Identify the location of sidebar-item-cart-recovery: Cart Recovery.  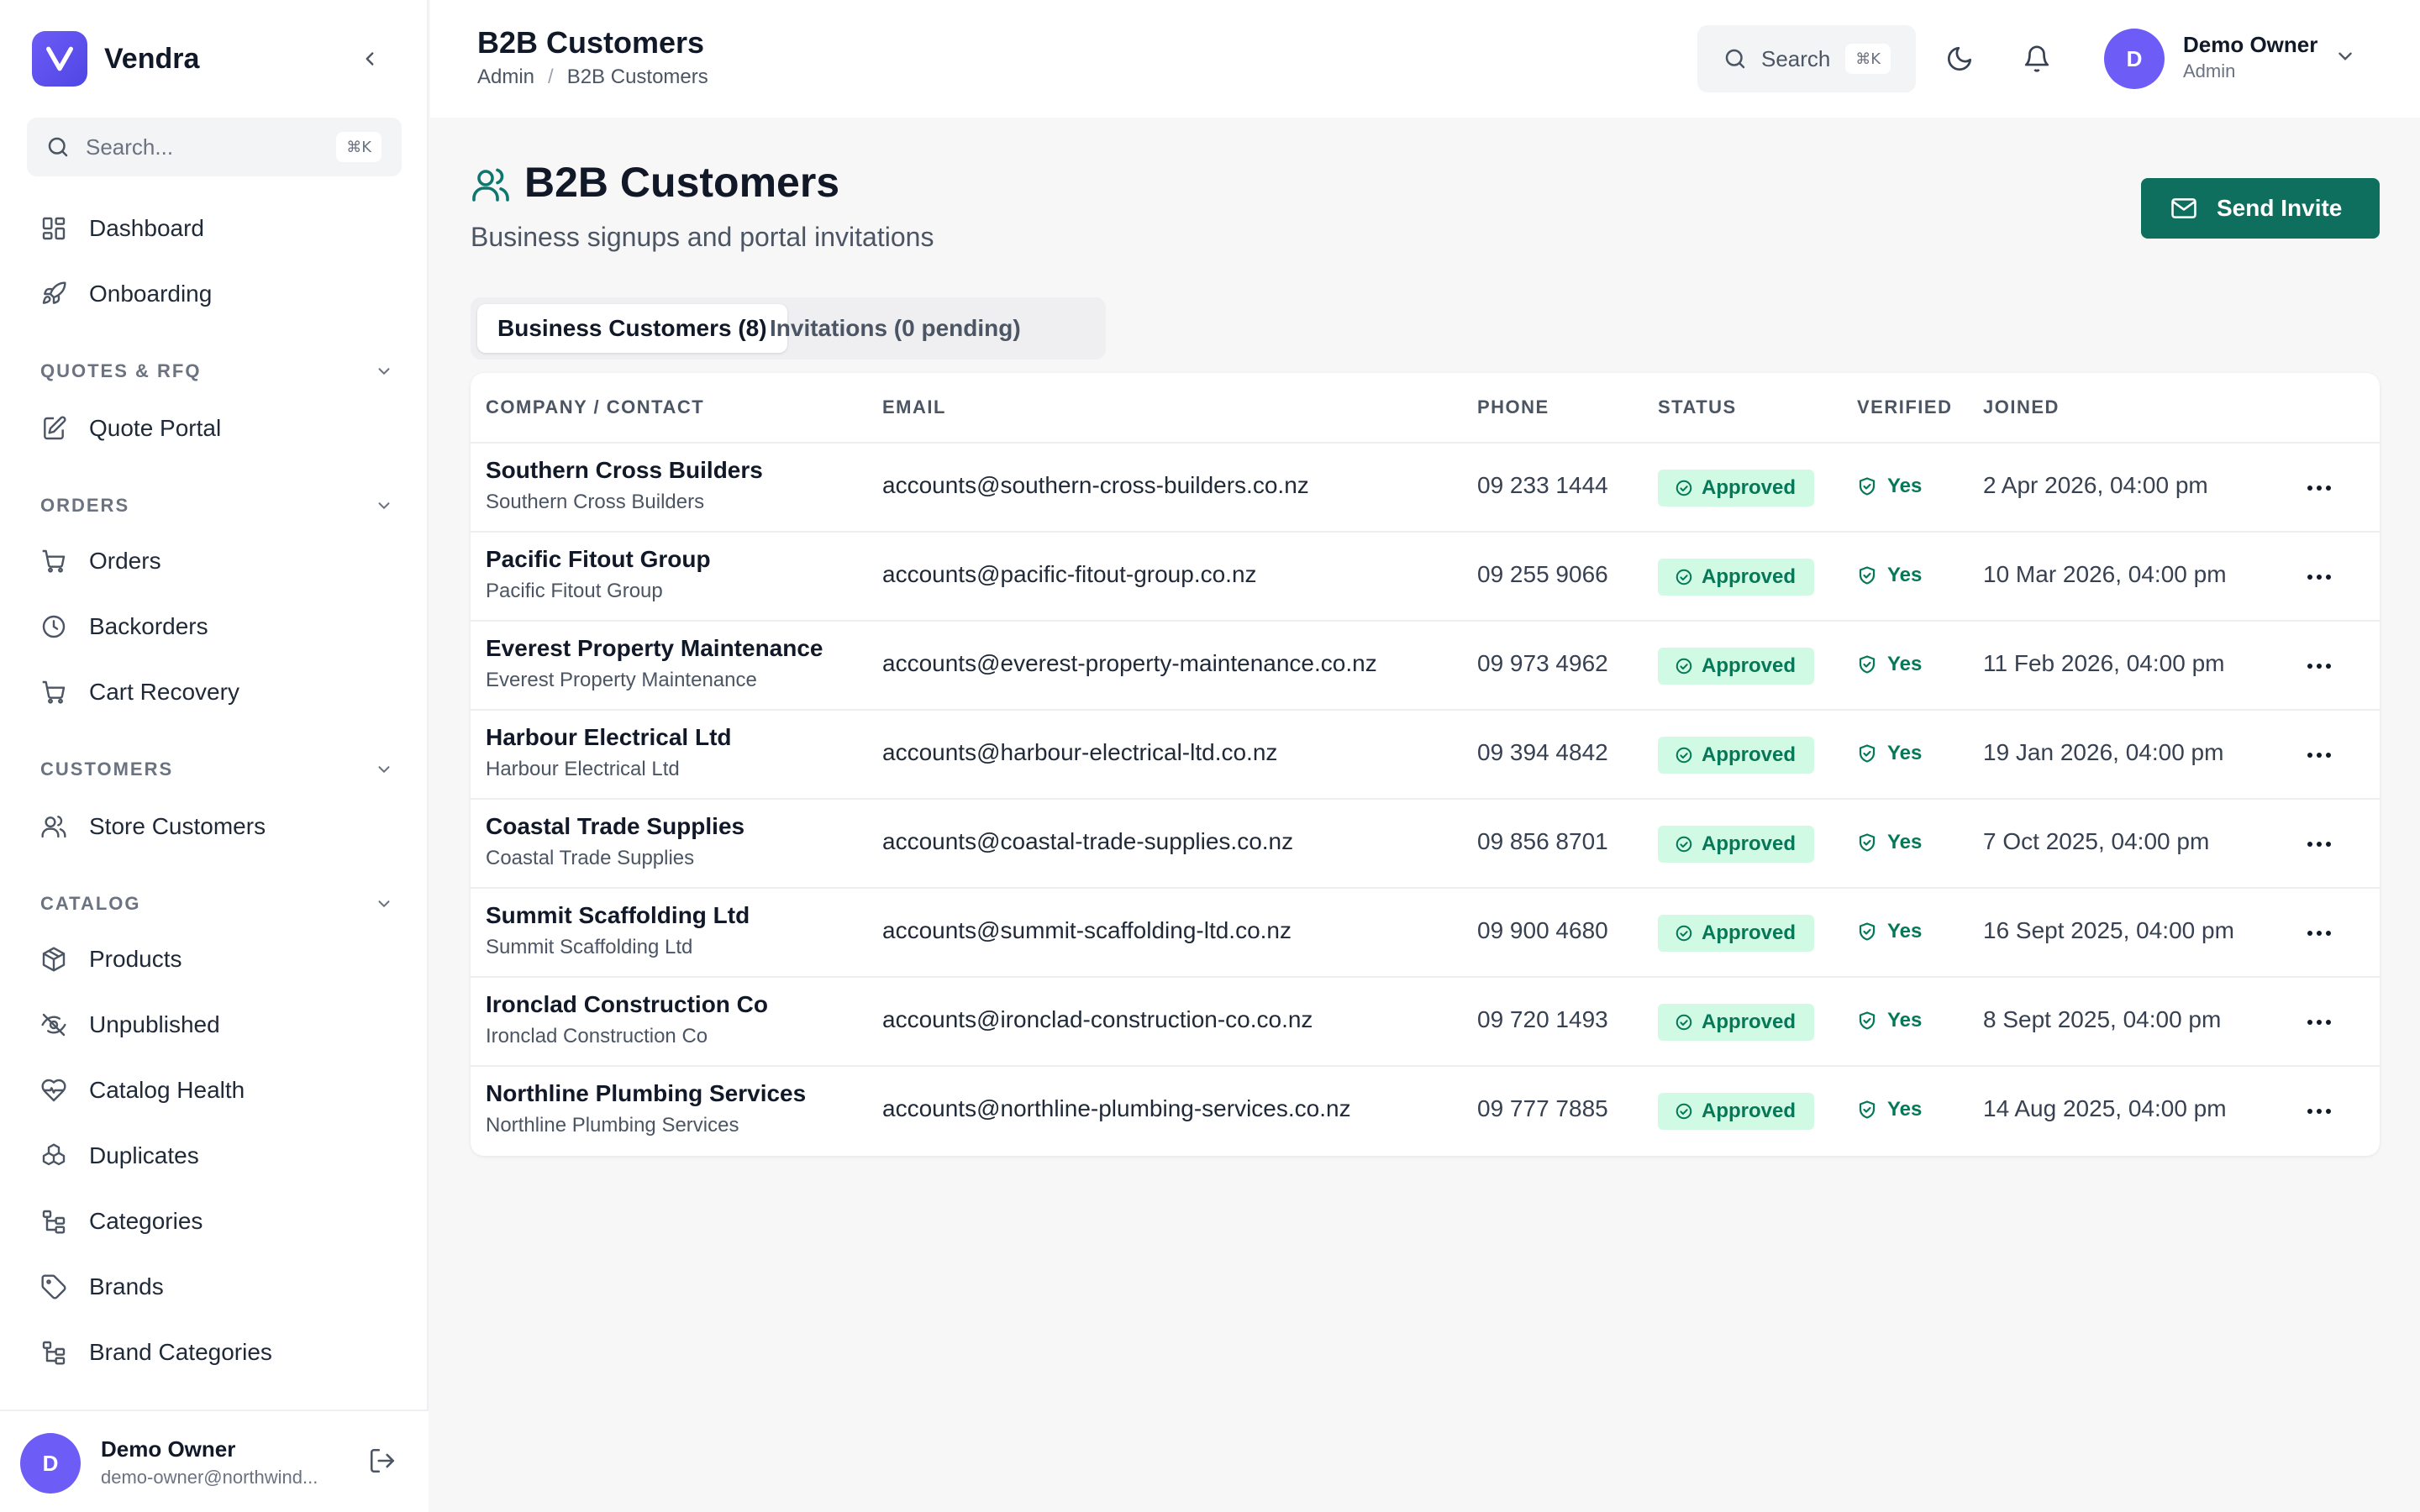
(214, 692).